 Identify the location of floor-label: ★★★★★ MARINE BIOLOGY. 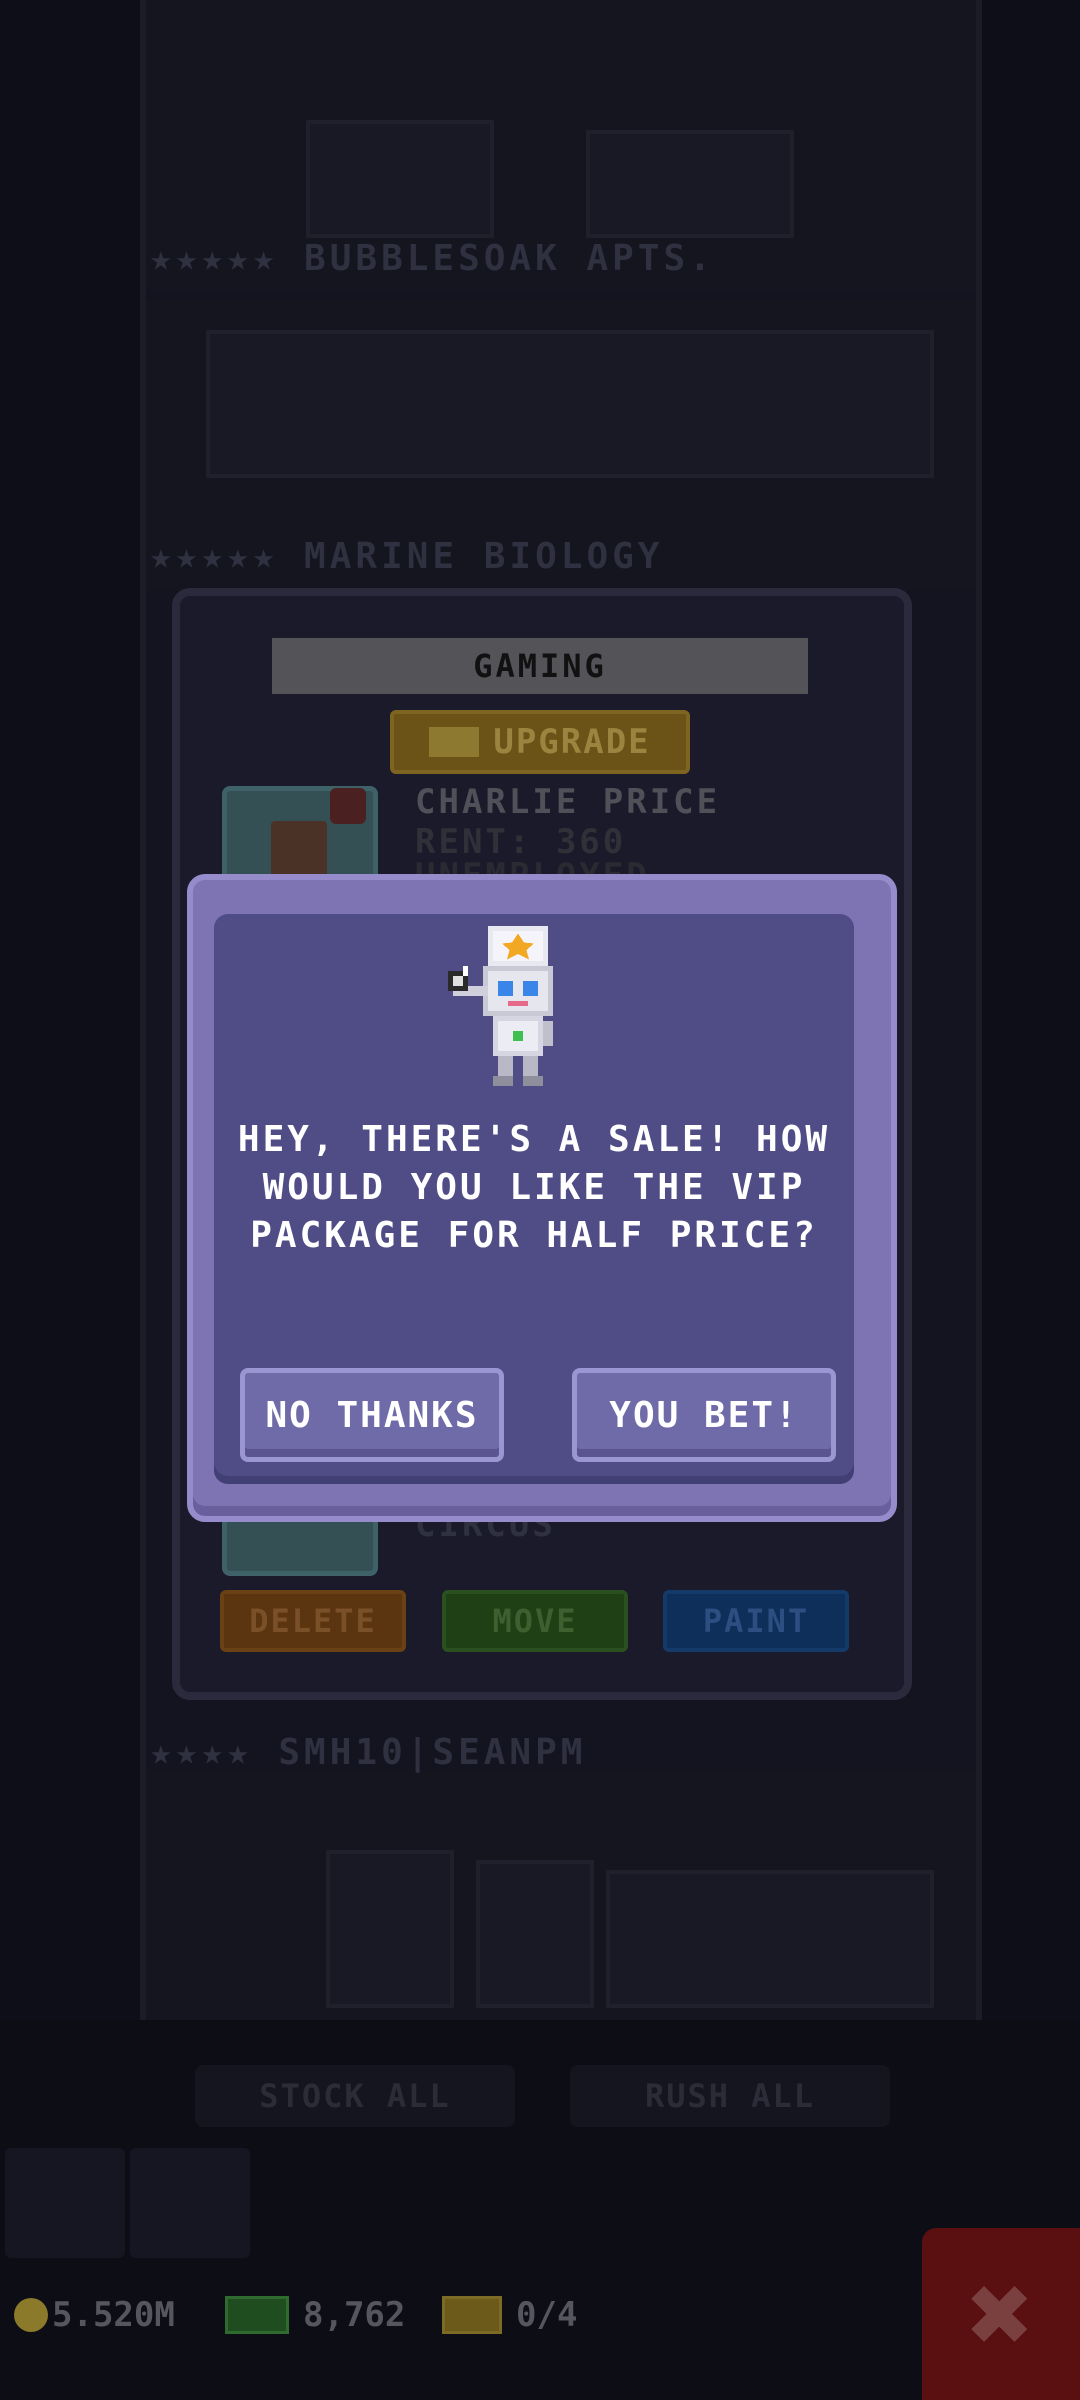
(406, 556).